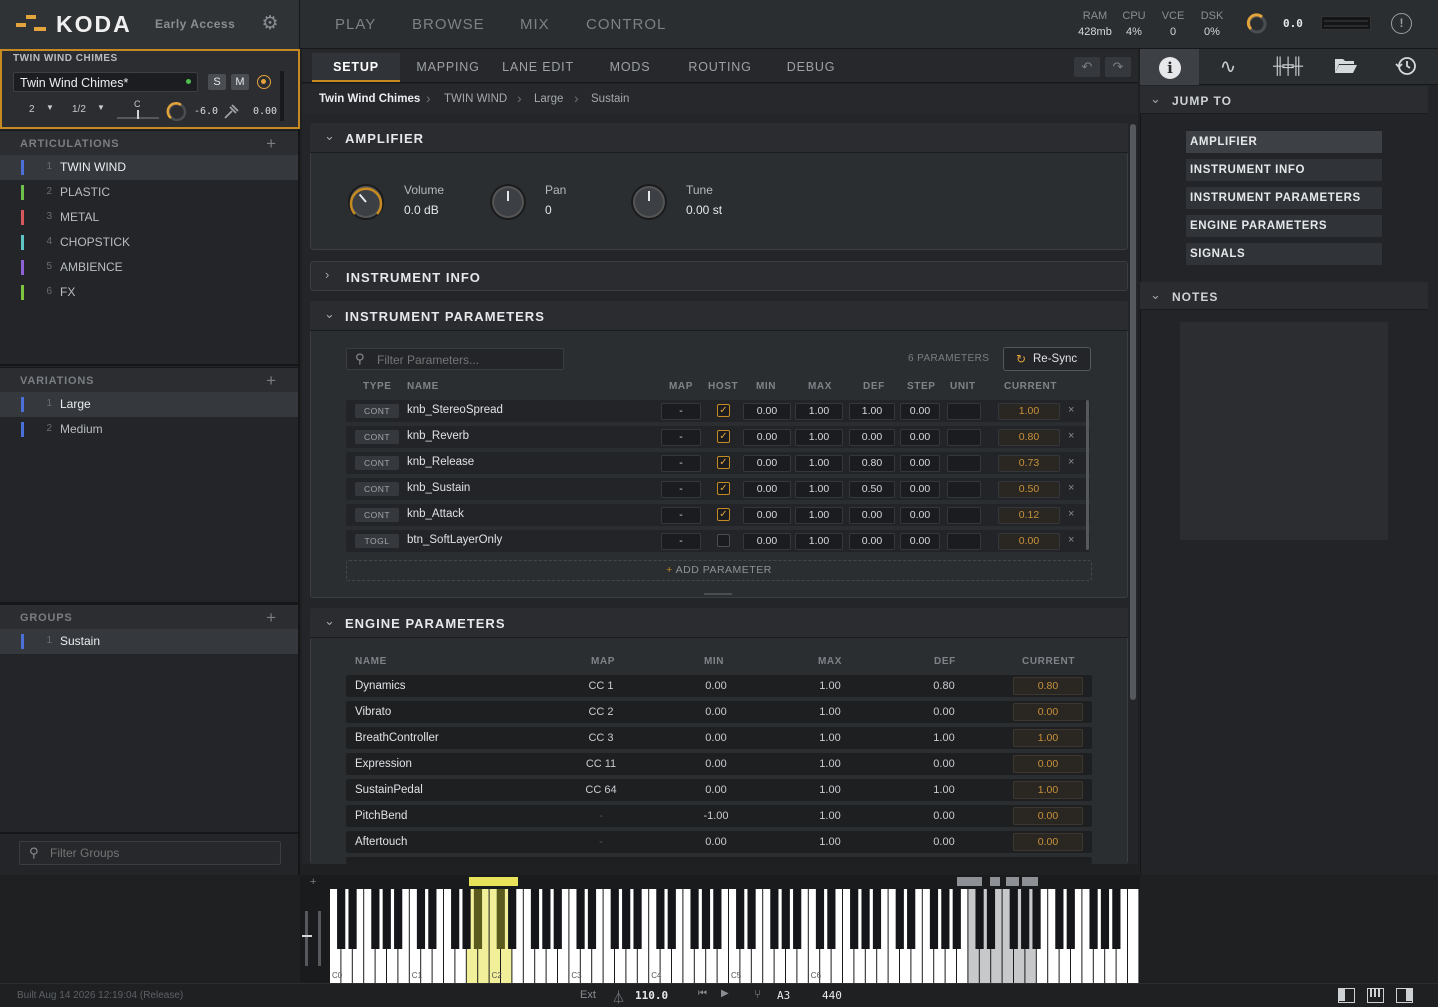 This screenshot has width=1438, height=1007. I want to click on breadcrumb-instrument: Twin Wind Chimes, so click(369, 99).